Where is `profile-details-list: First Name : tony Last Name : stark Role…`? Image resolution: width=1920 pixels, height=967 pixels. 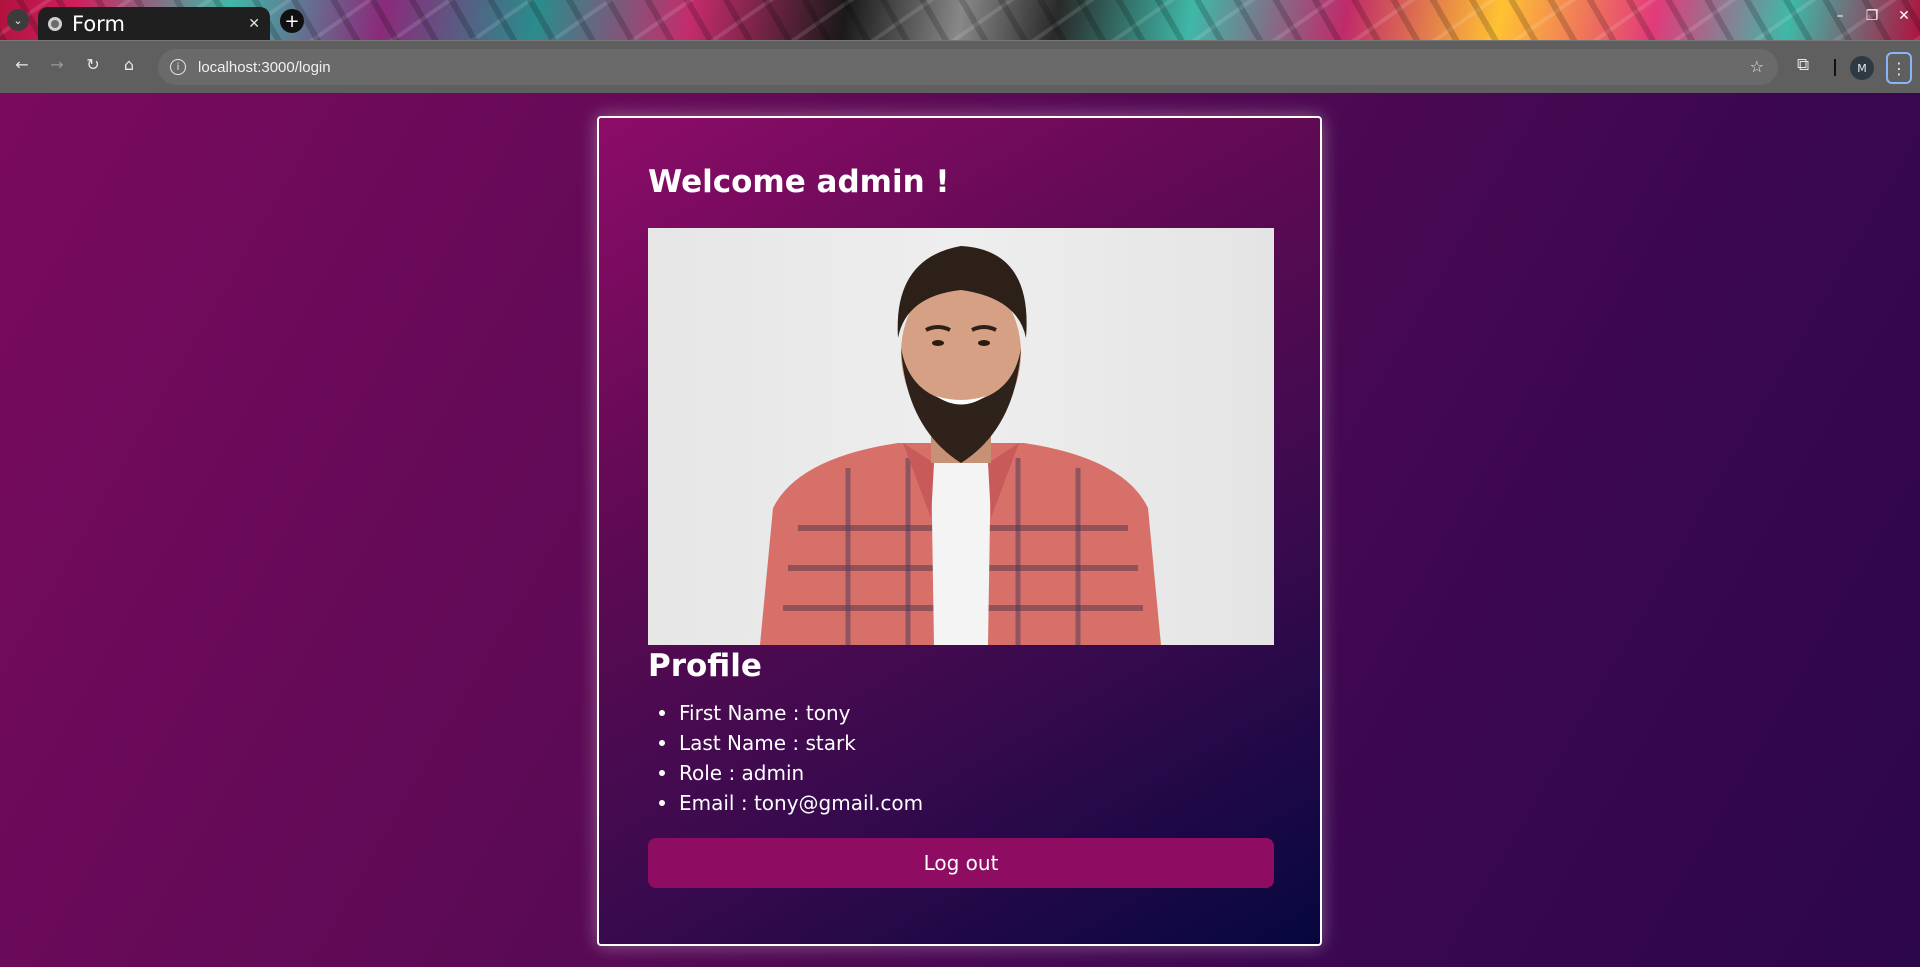 profile-details-list: First Name : tony Last Name : stark Role… is located at coordinates (785, 758).